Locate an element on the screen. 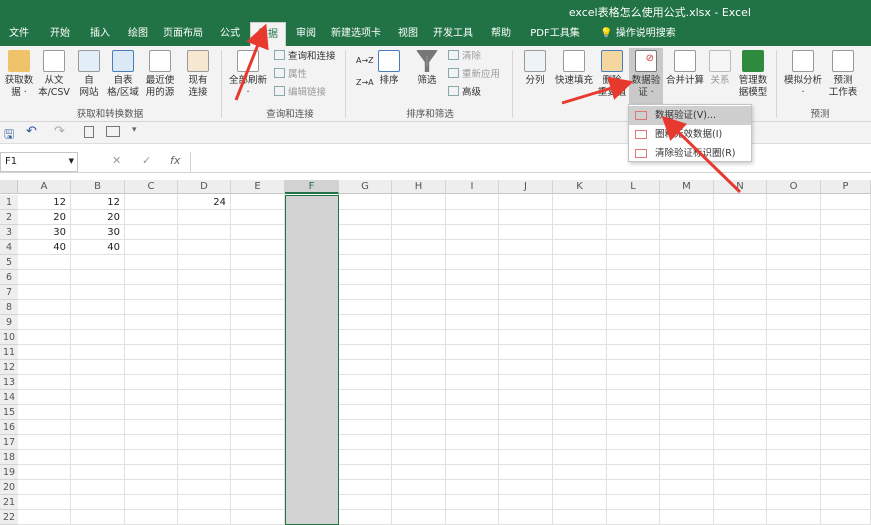  edit-links-button: 编辑链接 is located at coordinates (300, 93).